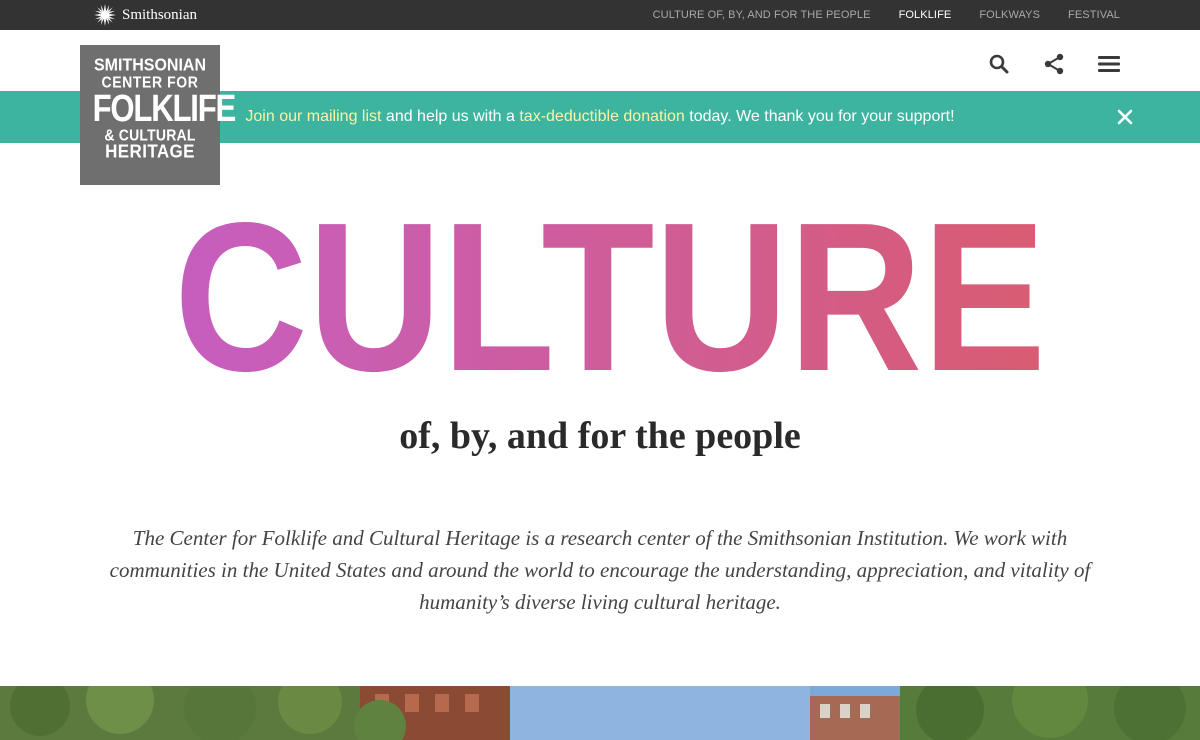 The width and height of the screenshot is (1200, 740). I want to click on banner-text-part2: today. We thank you for your support!, so click(819, 116).